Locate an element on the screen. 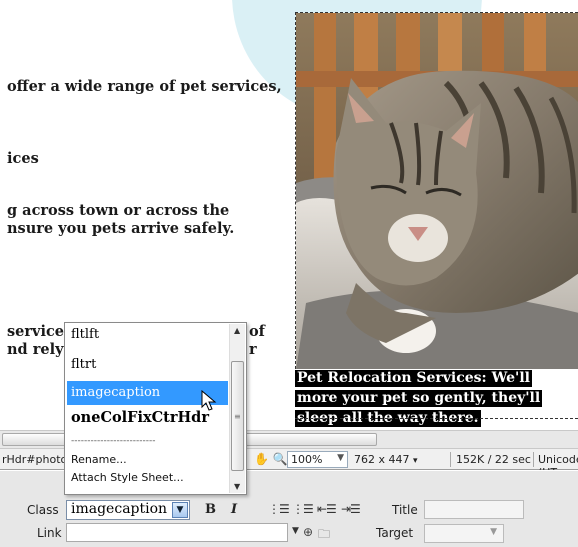  title-label: Title is located at coordinates (405, 510).